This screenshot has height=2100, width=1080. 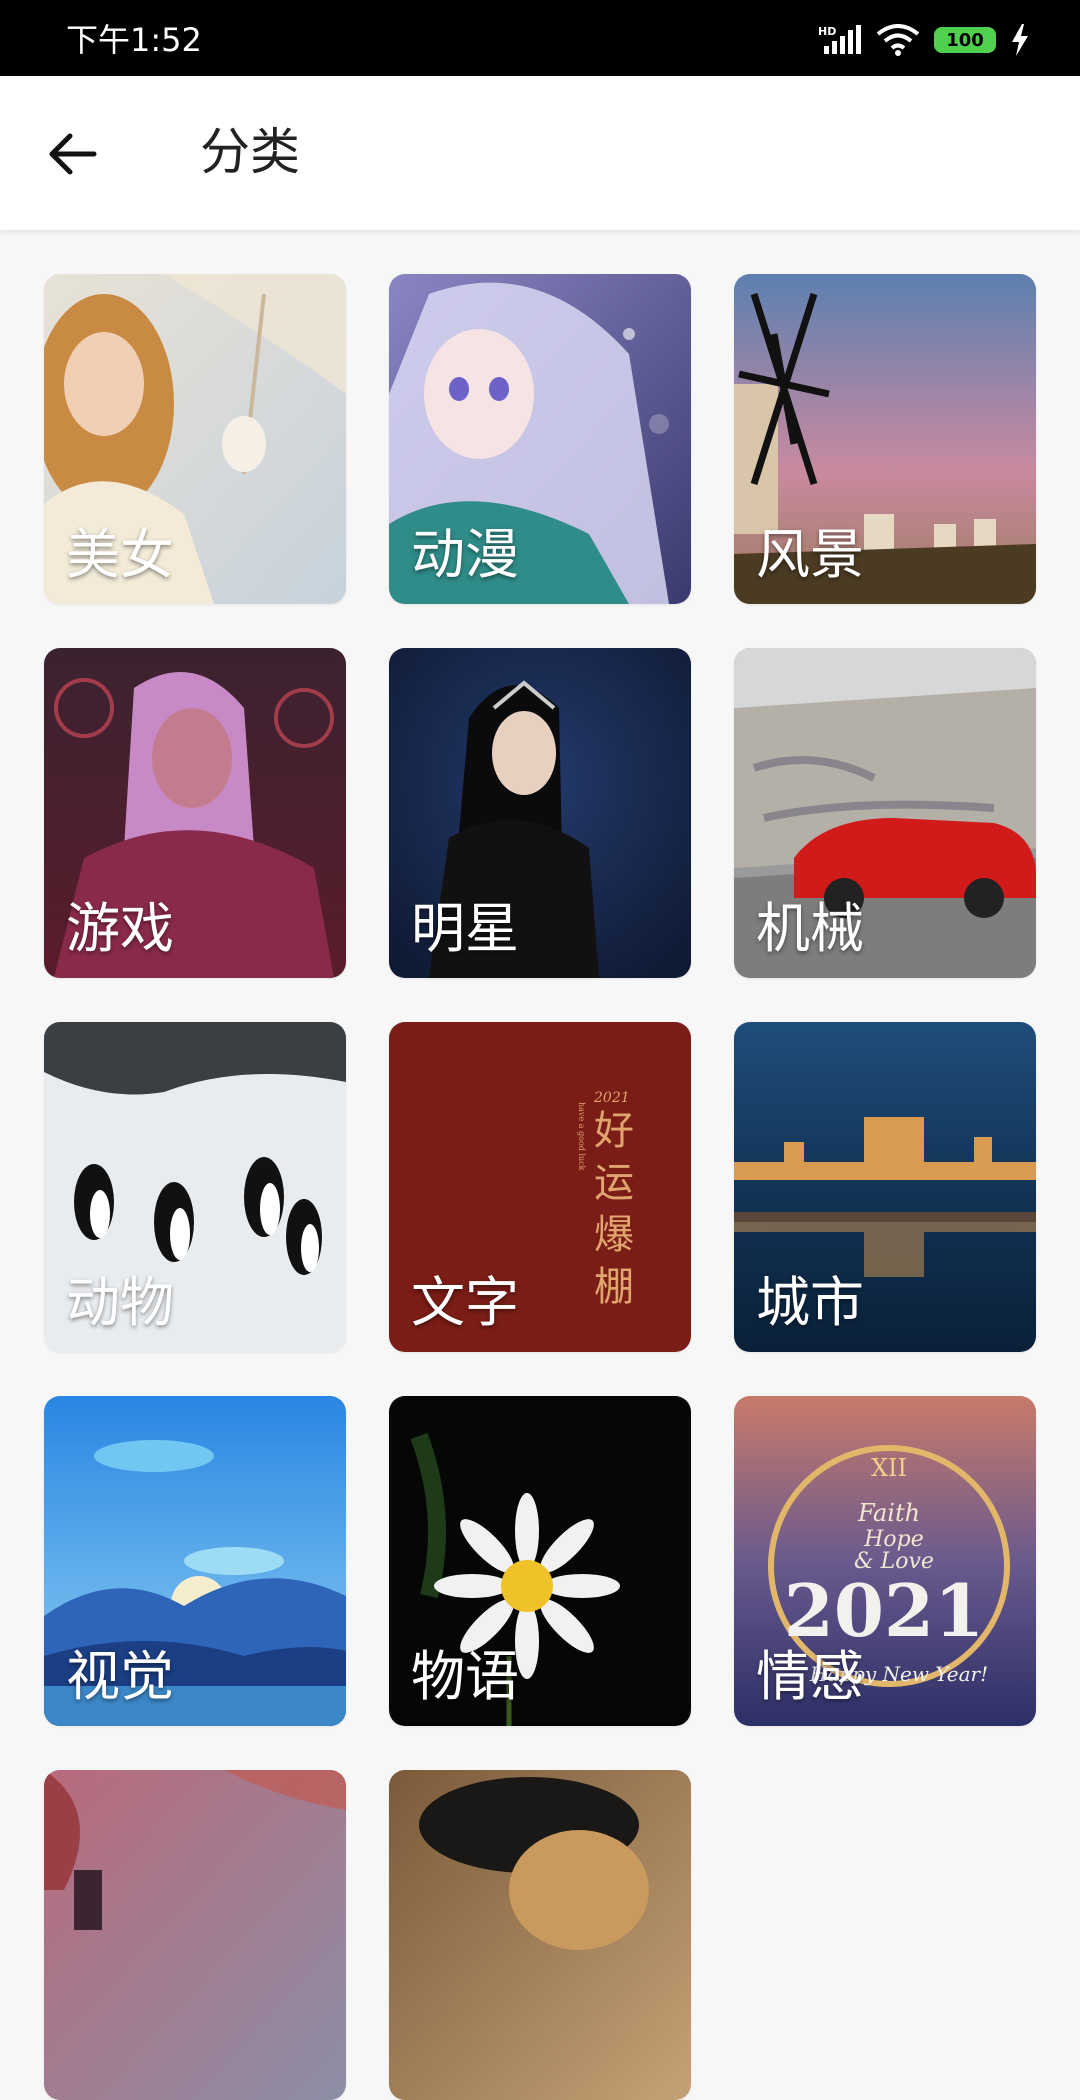 I want to click on card-14-thumbnail, so click(x=540, y=1935).